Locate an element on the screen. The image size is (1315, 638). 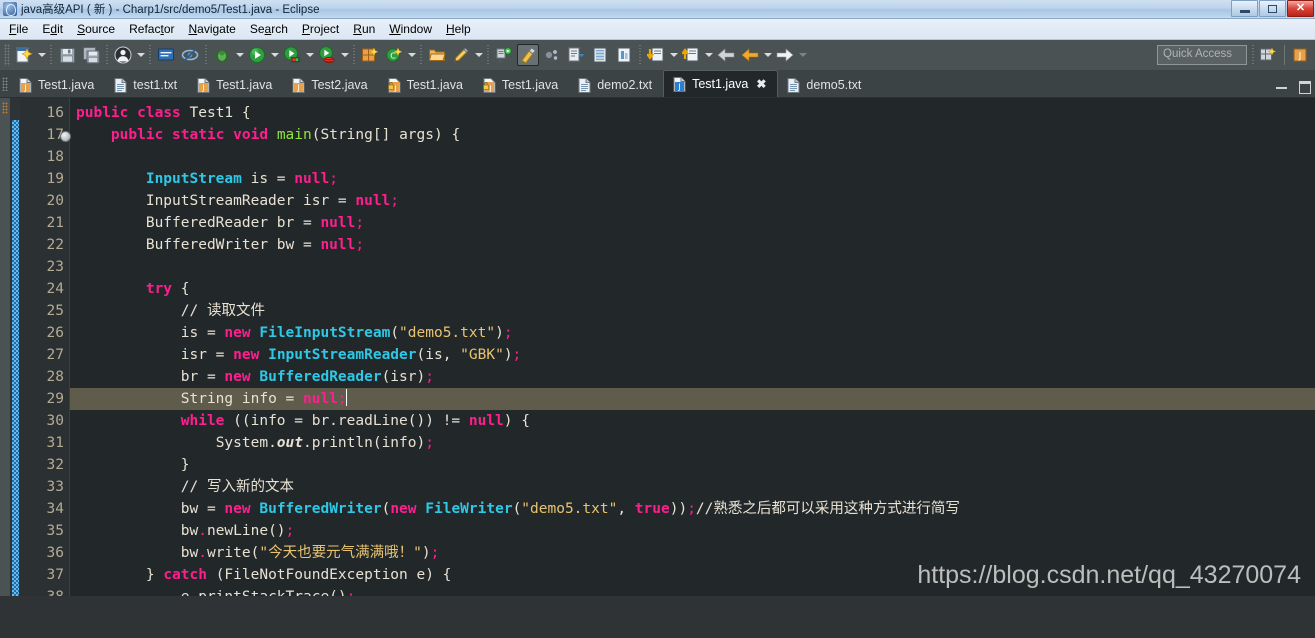
editor-tab-1: test1.txt is located at coordinates (146, 85).